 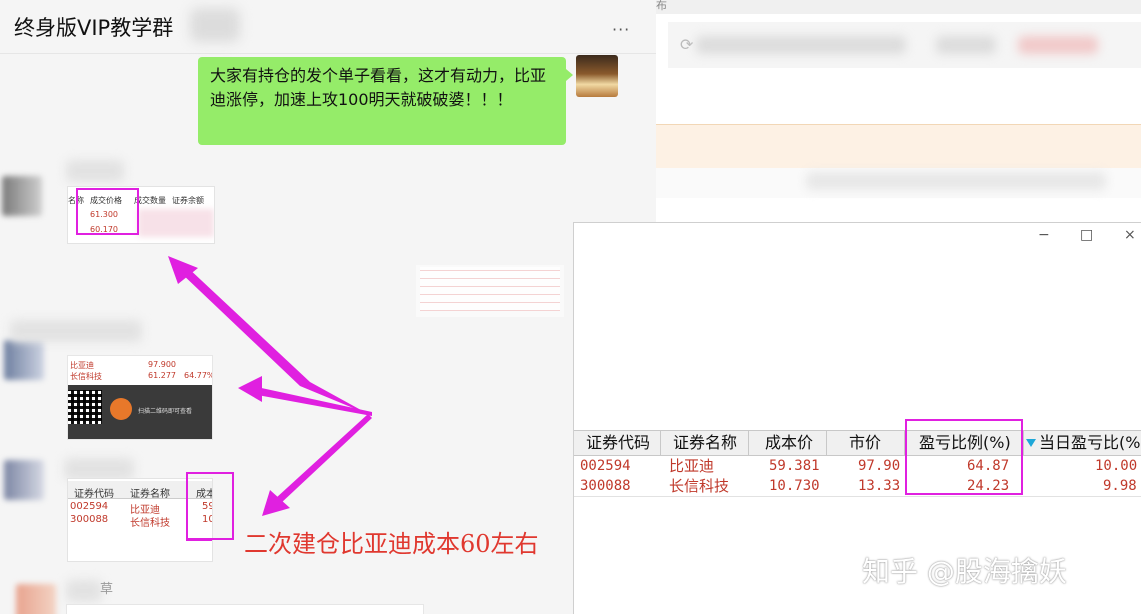 I want to click on blurred-strip, so click(x=898, y=183).